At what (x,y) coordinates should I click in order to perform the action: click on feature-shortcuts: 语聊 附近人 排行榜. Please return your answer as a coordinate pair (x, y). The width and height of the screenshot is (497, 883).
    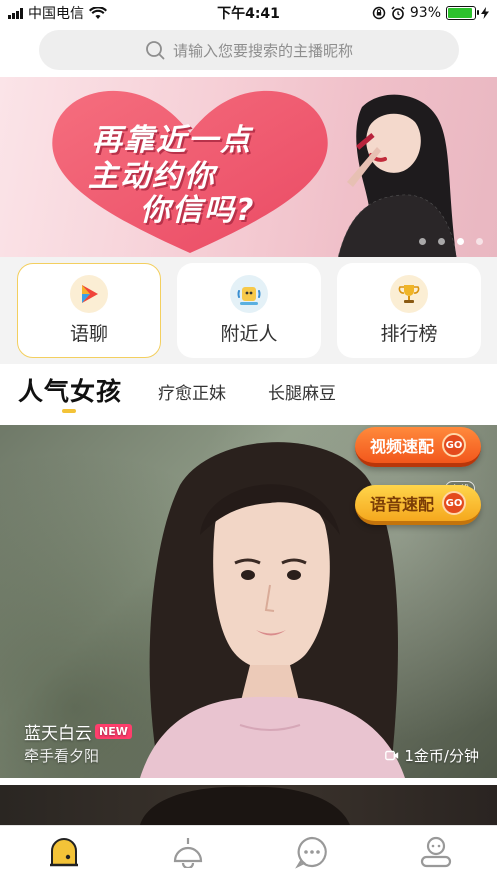
    Looking at the image, I should click on (248, 310).